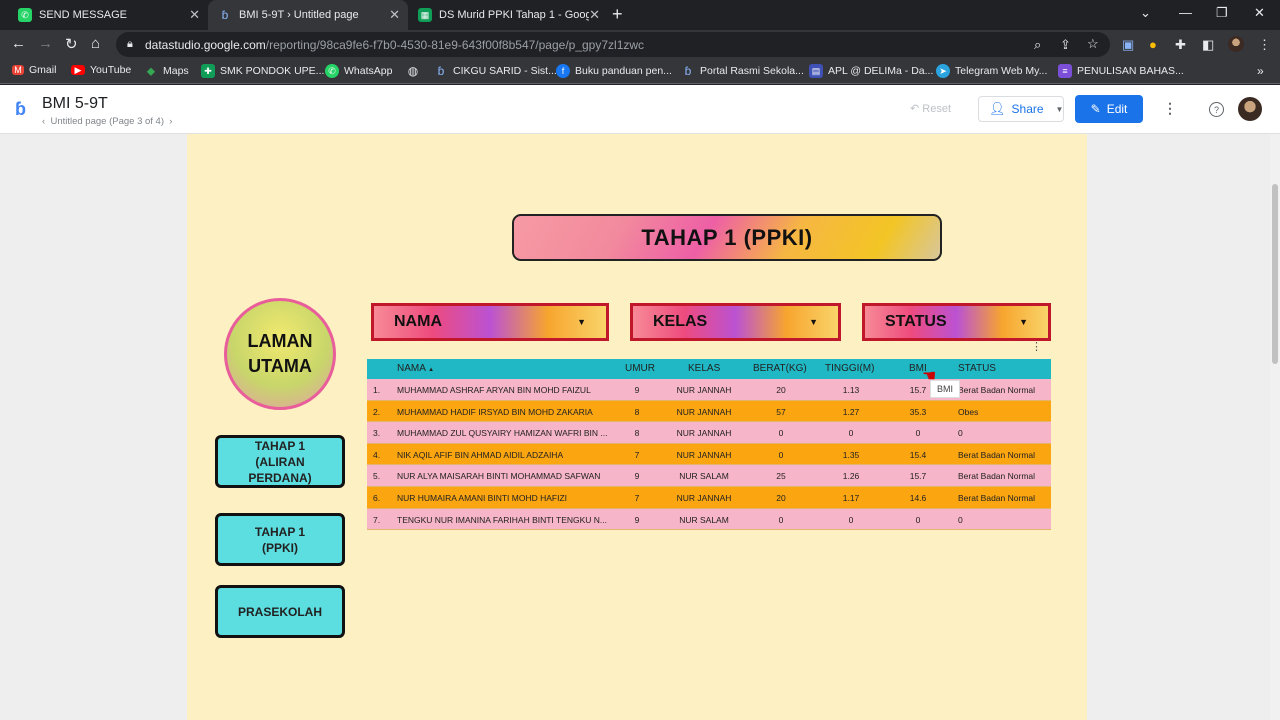  What do you see at coordinates (1222, 13) in the screenshot?
I see `maximize-icon: ❐` at bounding box center [1222, 13].